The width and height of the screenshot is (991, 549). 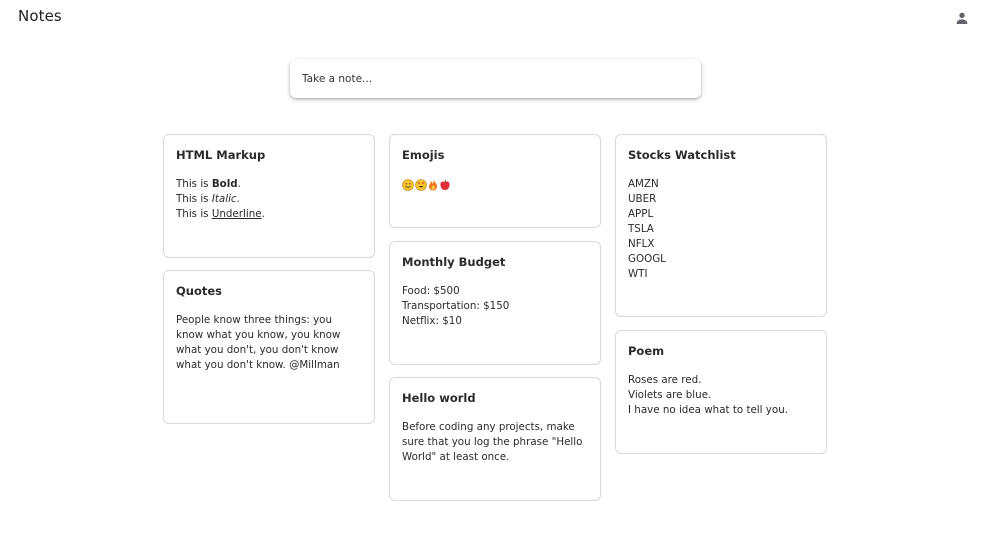 What do you see at coordinates (643, 184) in the screenshot?
I see `note-line: AMZN` at bounding box center [643, 184].